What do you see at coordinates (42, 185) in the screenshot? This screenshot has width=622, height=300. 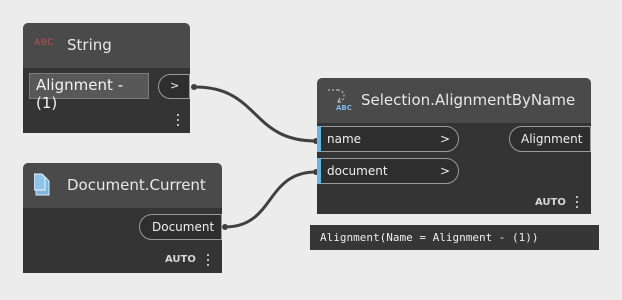 I see `document-icon` at bounding box center [42, 185].